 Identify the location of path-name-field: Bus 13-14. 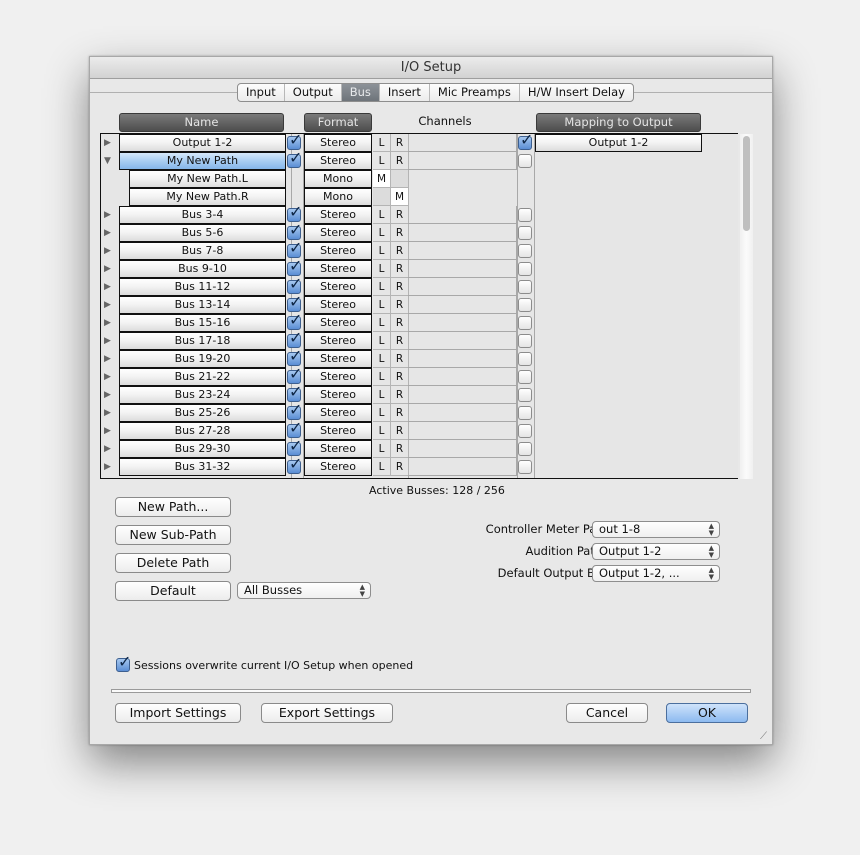
(202, 305).